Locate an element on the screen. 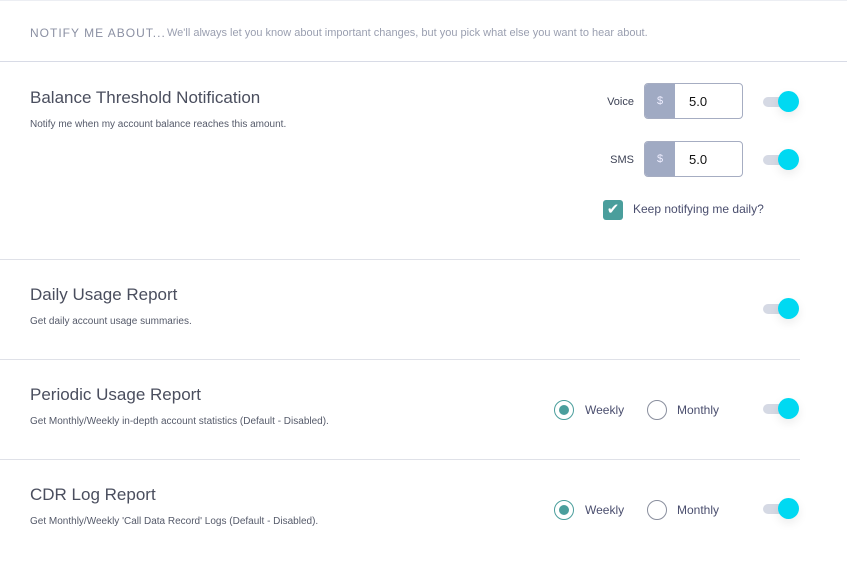  voice-toggle is located at coordinates (781, 102).